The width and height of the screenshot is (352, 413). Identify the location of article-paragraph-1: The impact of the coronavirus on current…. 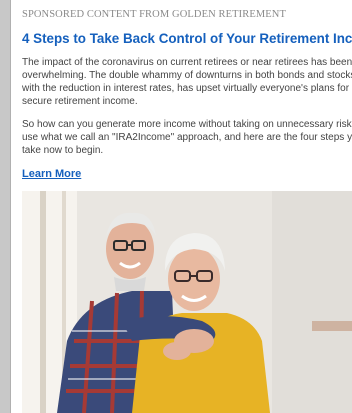
(187, 82).